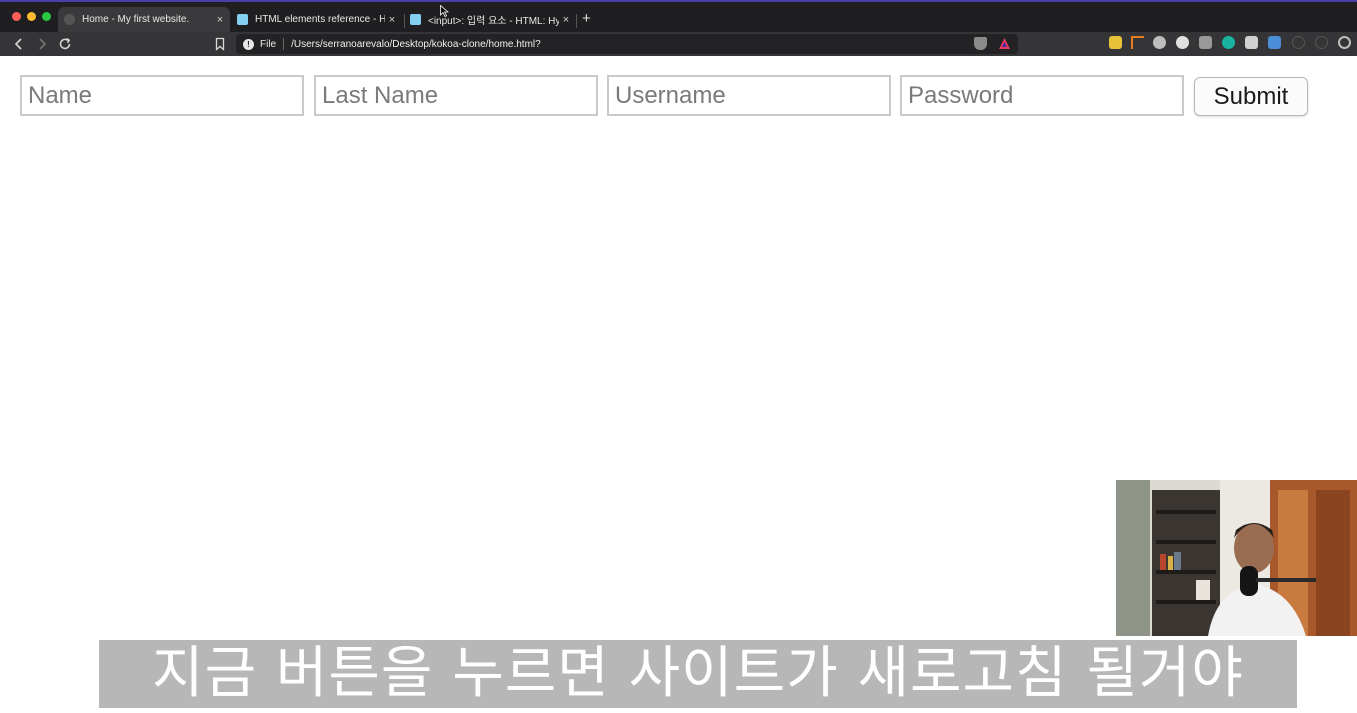 This screenshot has height=713, width=1357. I want to click on mouse-cursor-icon, so click(444, 11).